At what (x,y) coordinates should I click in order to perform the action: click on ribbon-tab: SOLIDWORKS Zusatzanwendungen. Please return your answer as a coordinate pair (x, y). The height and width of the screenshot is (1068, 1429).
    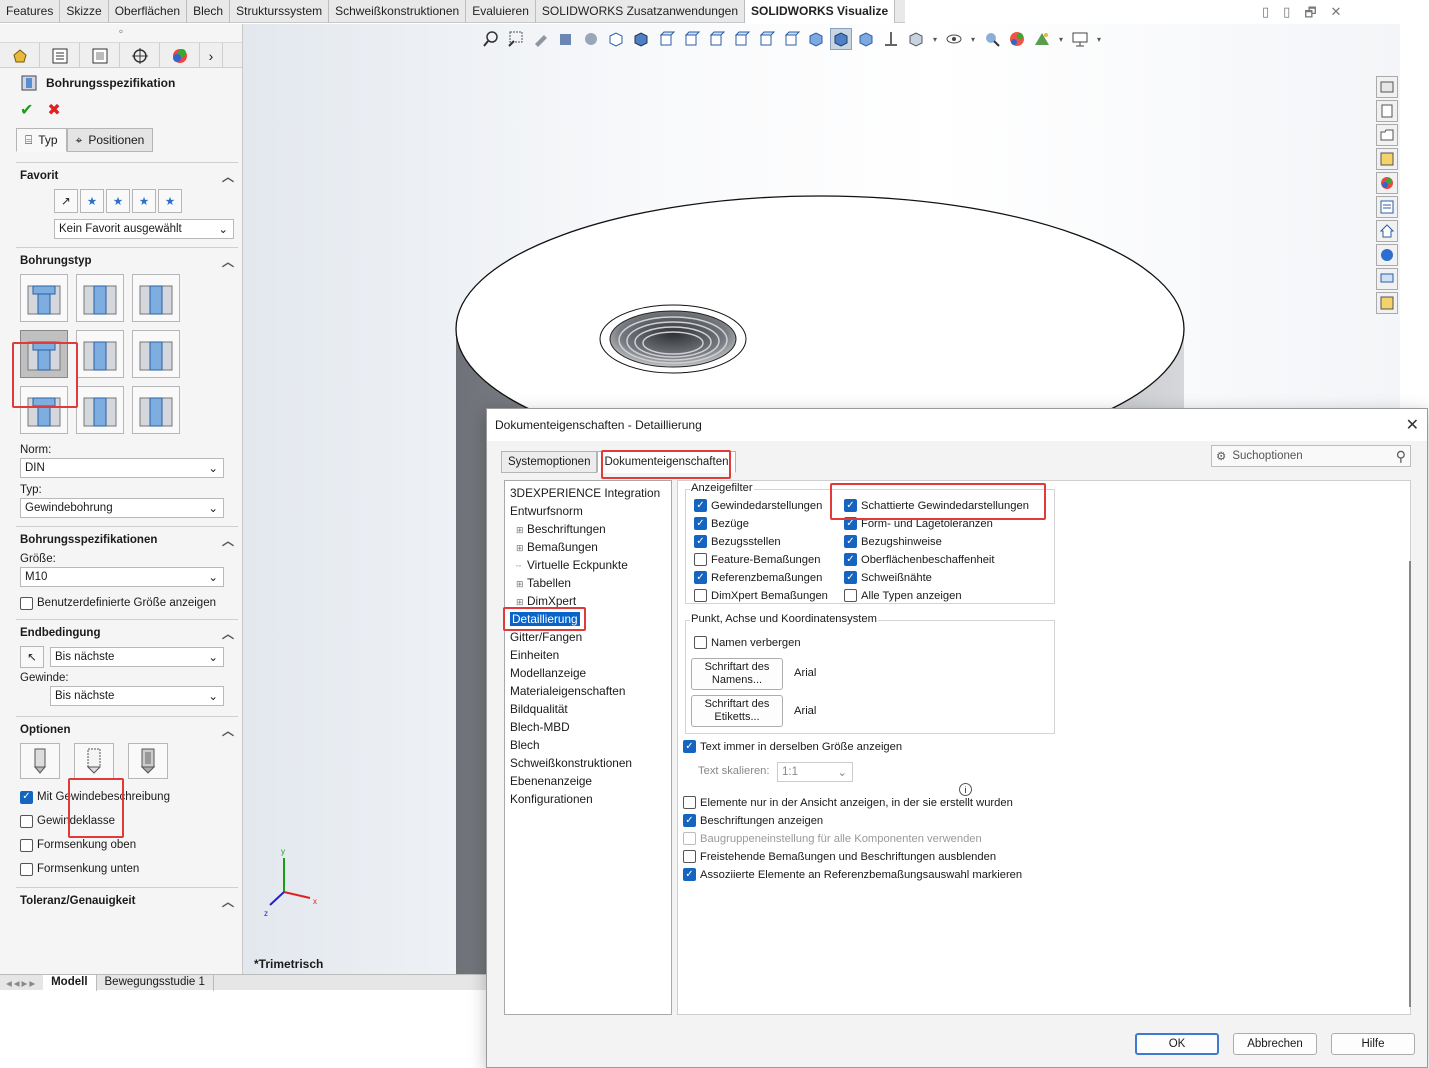
    Looking at the image, I should click on (640, 11).